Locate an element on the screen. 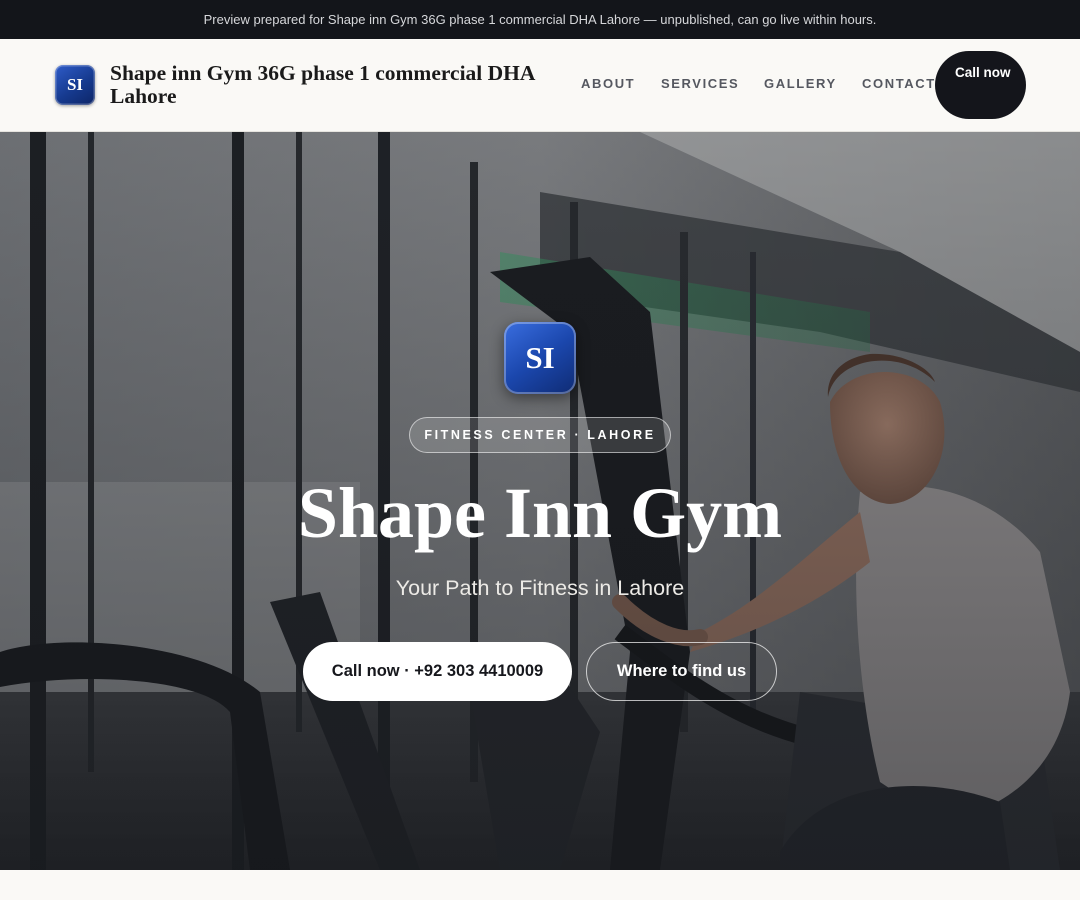 Image resolution: width=1080 pixels, height=900 pixels. logo-initials: SI is located at coordinates (75, 84).